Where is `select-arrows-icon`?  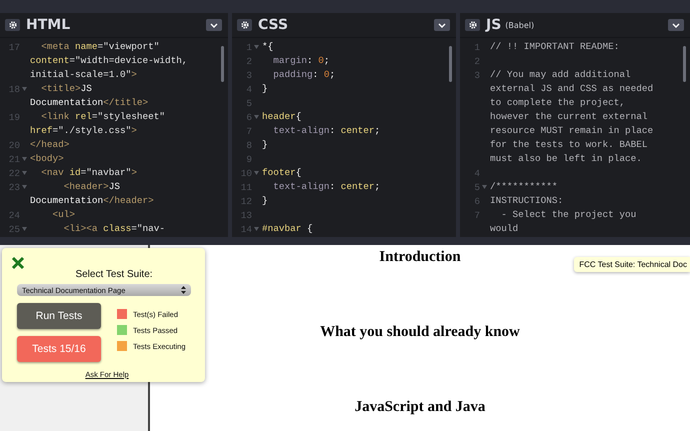
select-arrows-icon is located at coordinates (183, 290).